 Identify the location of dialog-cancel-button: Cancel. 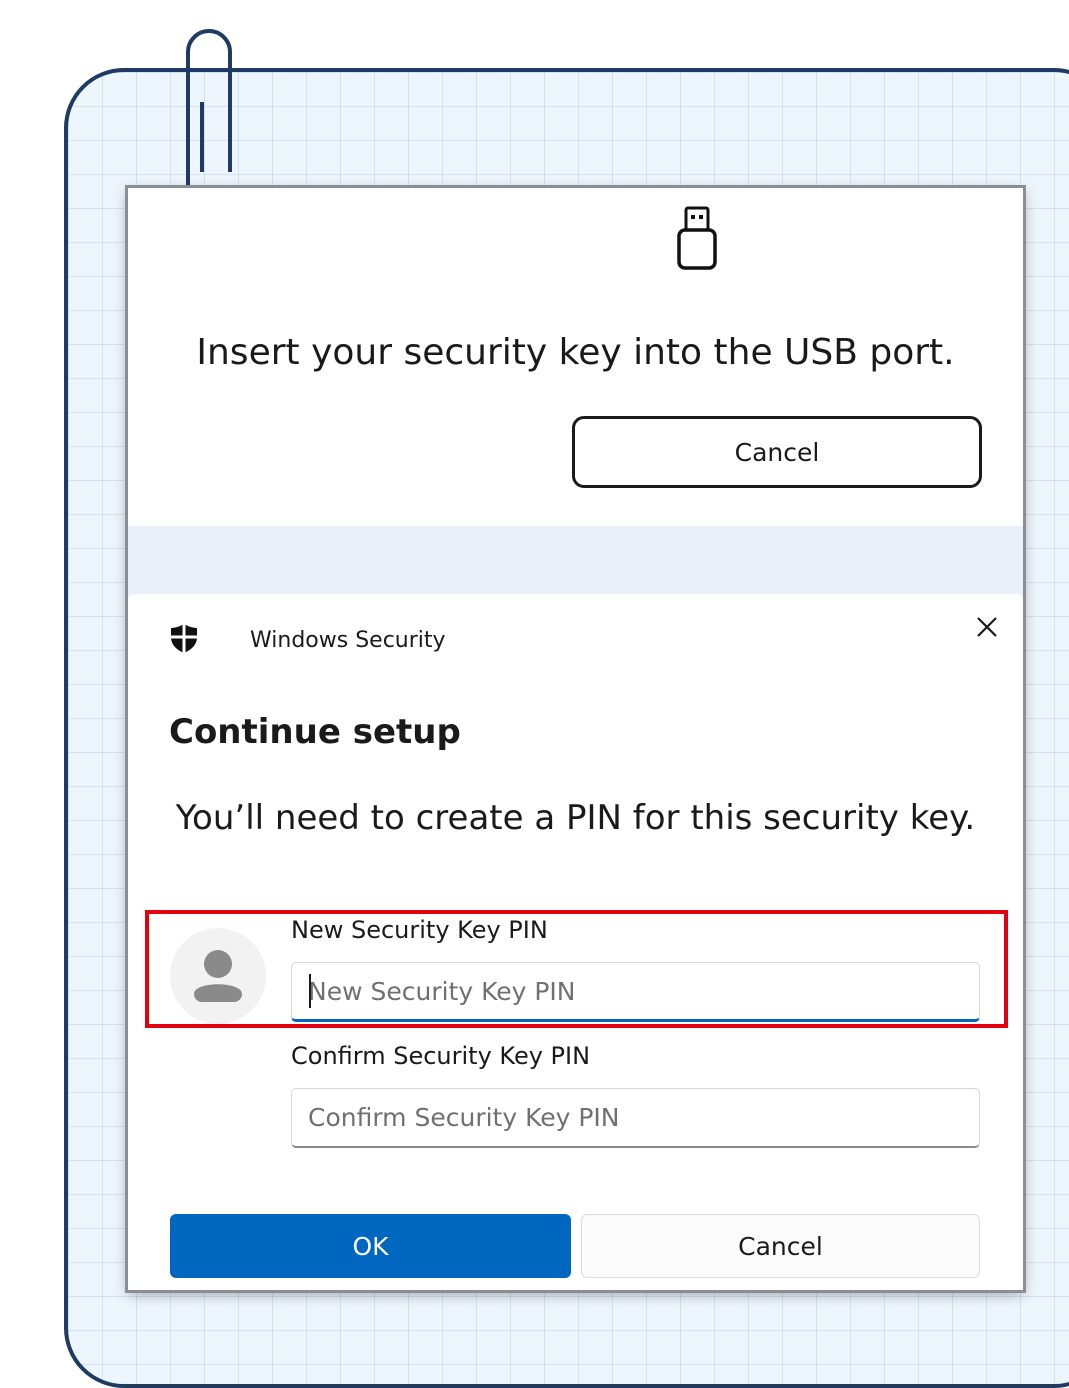
(780, 1246).